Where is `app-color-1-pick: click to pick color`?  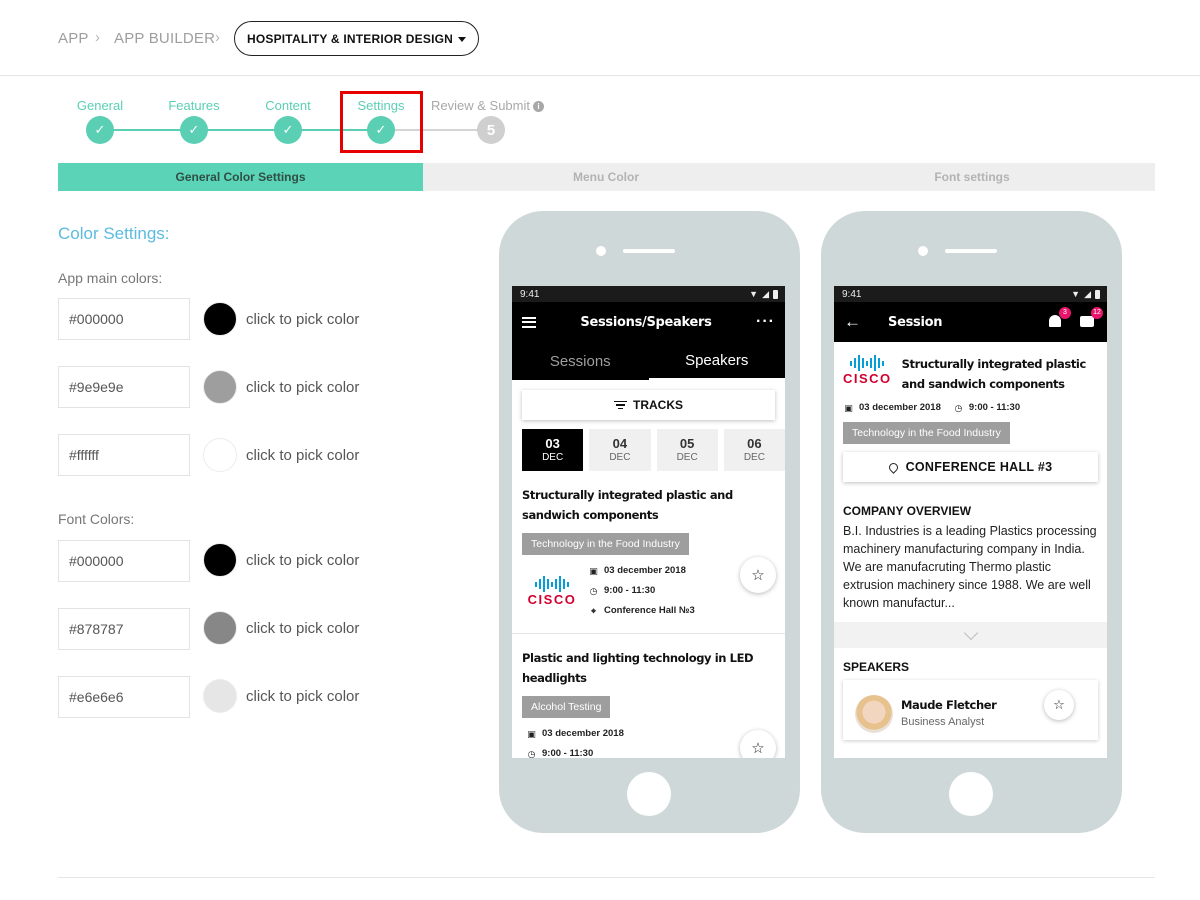 app-color-1-pick: click to pick color is located at coordinates (302, 319).